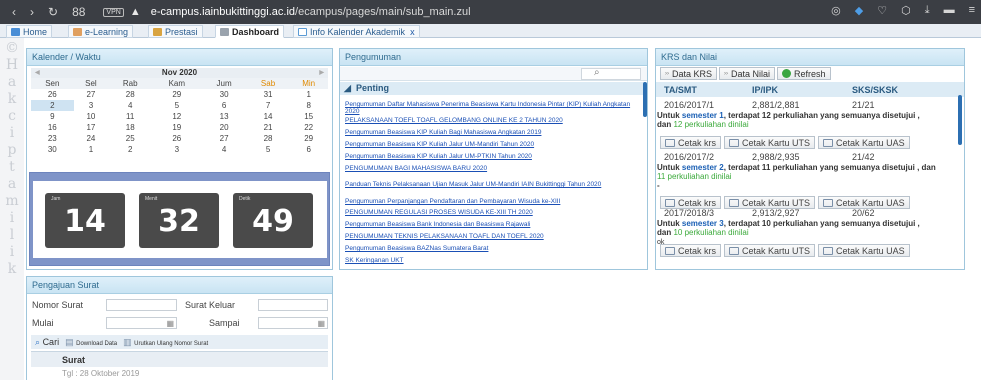 The image size is (981, 380). What do you see at coordinates (176, 116) in the screenshot?
I see `calendar-day: 12` at bounding box center [176, 116].